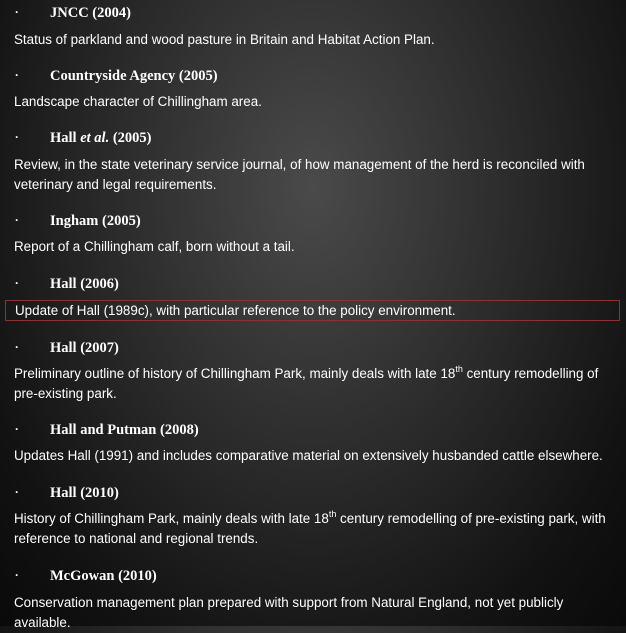 This screenshot has height=633, width=626. Describe the element at coordinates (138, 101) in the screenshot. I see `reference-description: Landscape character of Chillingham area.` at that location.